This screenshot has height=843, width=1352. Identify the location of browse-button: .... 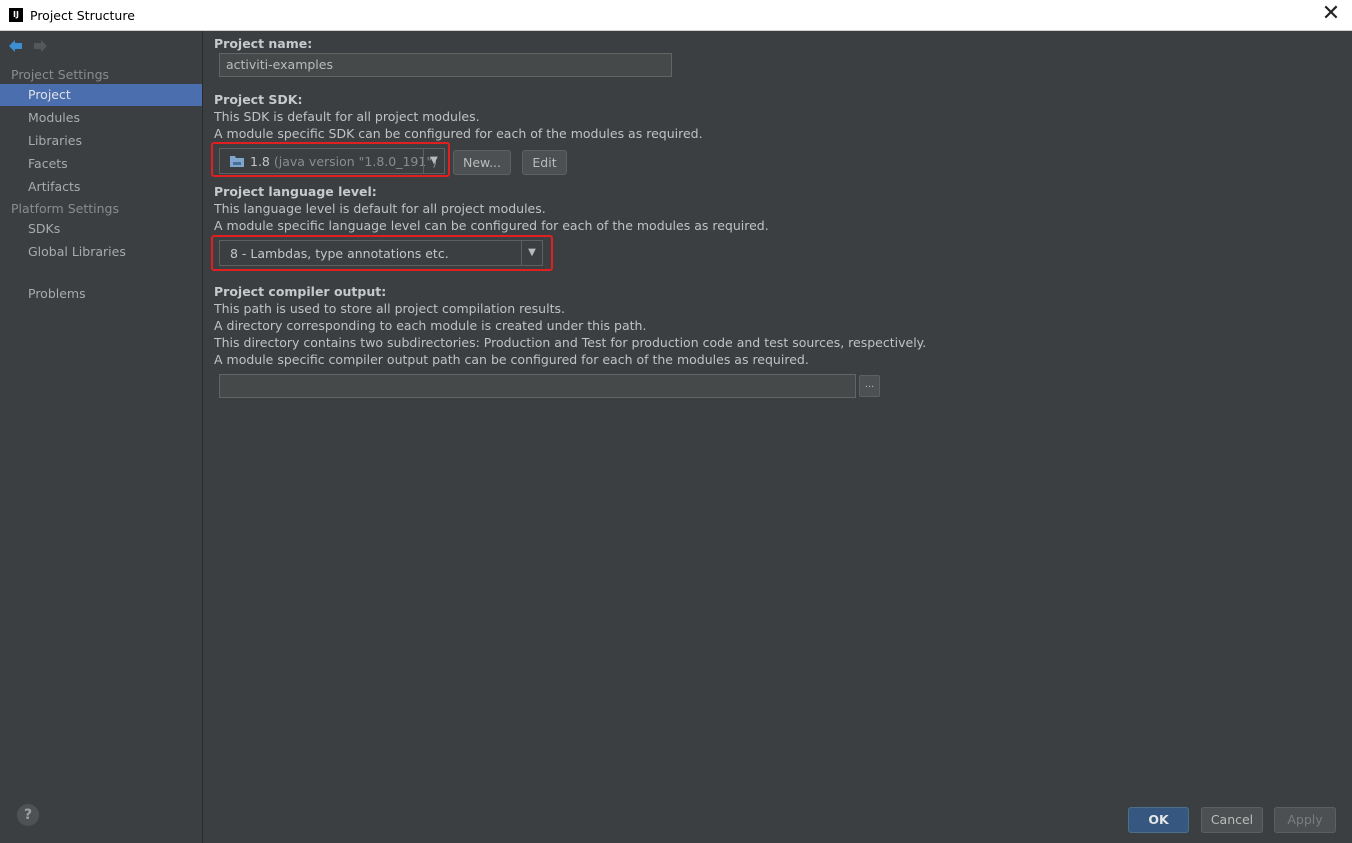
(869, 386).